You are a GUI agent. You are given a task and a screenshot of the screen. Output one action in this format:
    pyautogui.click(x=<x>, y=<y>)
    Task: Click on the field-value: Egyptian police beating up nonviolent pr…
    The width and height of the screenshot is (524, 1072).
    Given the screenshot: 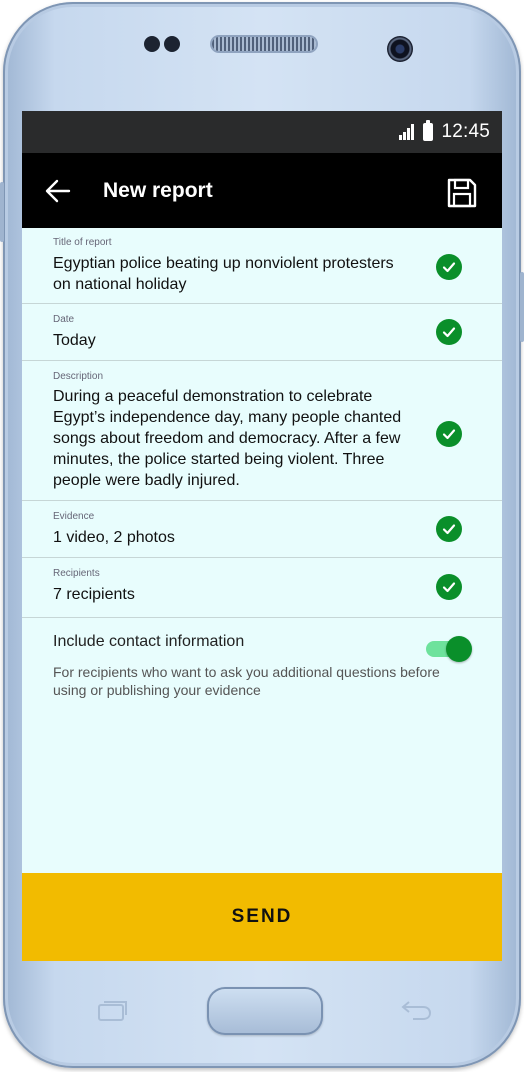 What is the action you would take?
    pyautogui.click(x=223, y=274)
    